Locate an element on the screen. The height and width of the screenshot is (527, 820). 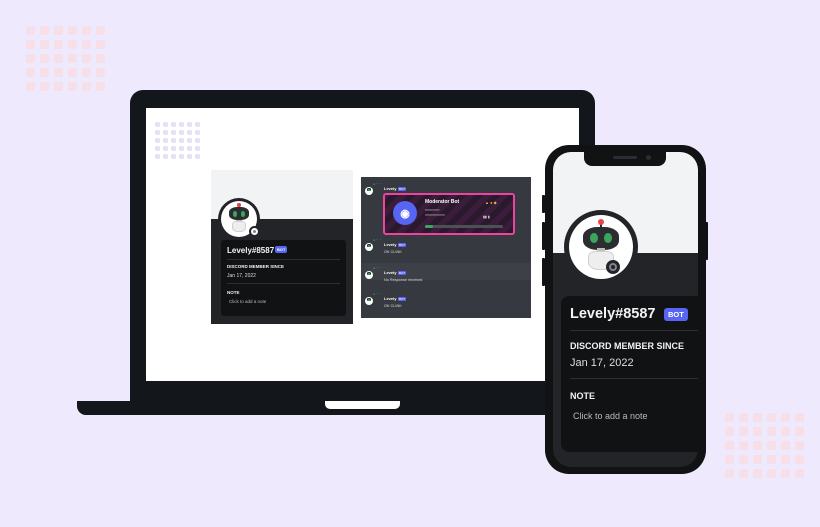
discord-logo-icon: ◉ is located at coordinates (405, 213).